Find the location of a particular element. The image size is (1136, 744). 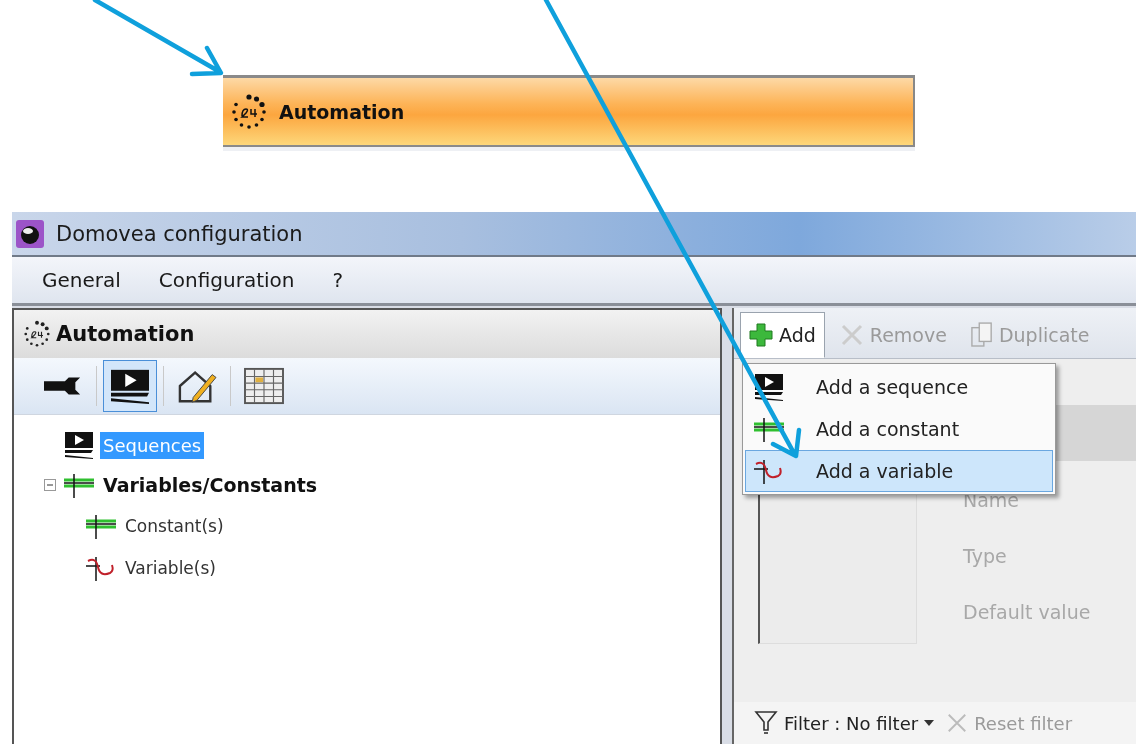

sequence-tool-button is located at coordinates (130, 386).